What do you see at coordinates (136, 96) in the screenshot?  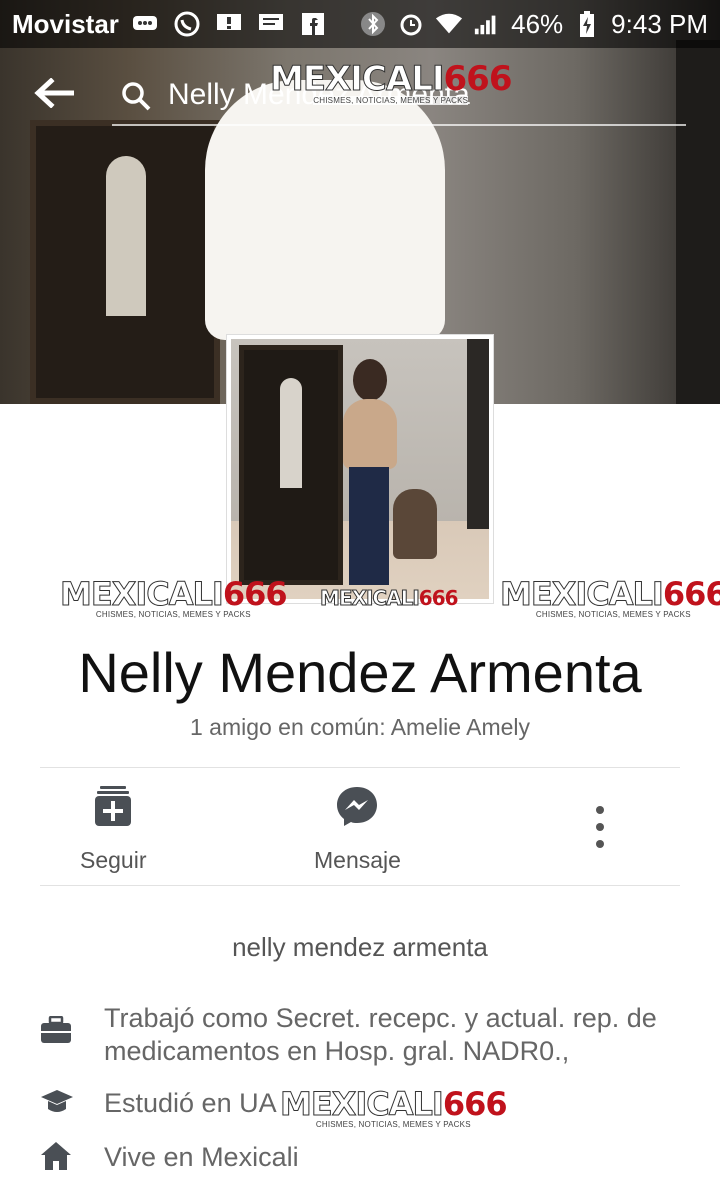 I see `search-icon` at bounding box center [136, 96].